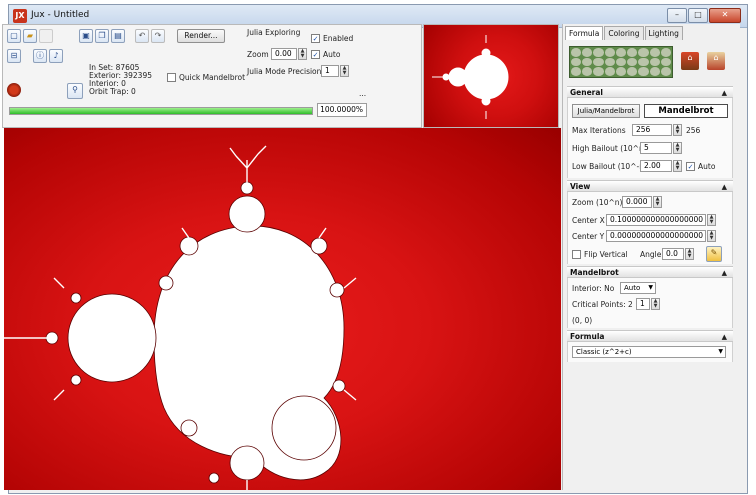  Describe the element at coordinates (60, 15) in the screenshot. I see `window-title: Jux - Untitled` at that location.